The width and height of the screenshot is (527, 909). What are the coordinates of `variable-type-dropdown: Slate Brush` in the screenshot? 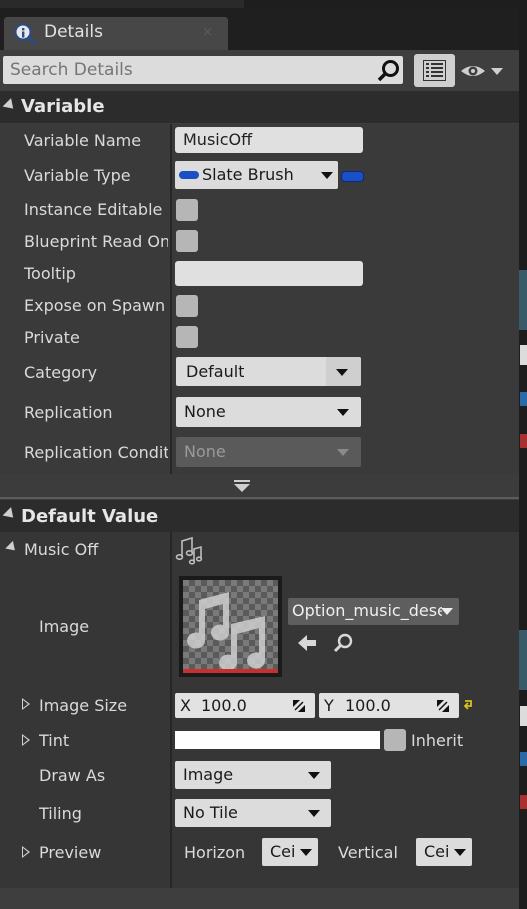 It's located at (256, 175).